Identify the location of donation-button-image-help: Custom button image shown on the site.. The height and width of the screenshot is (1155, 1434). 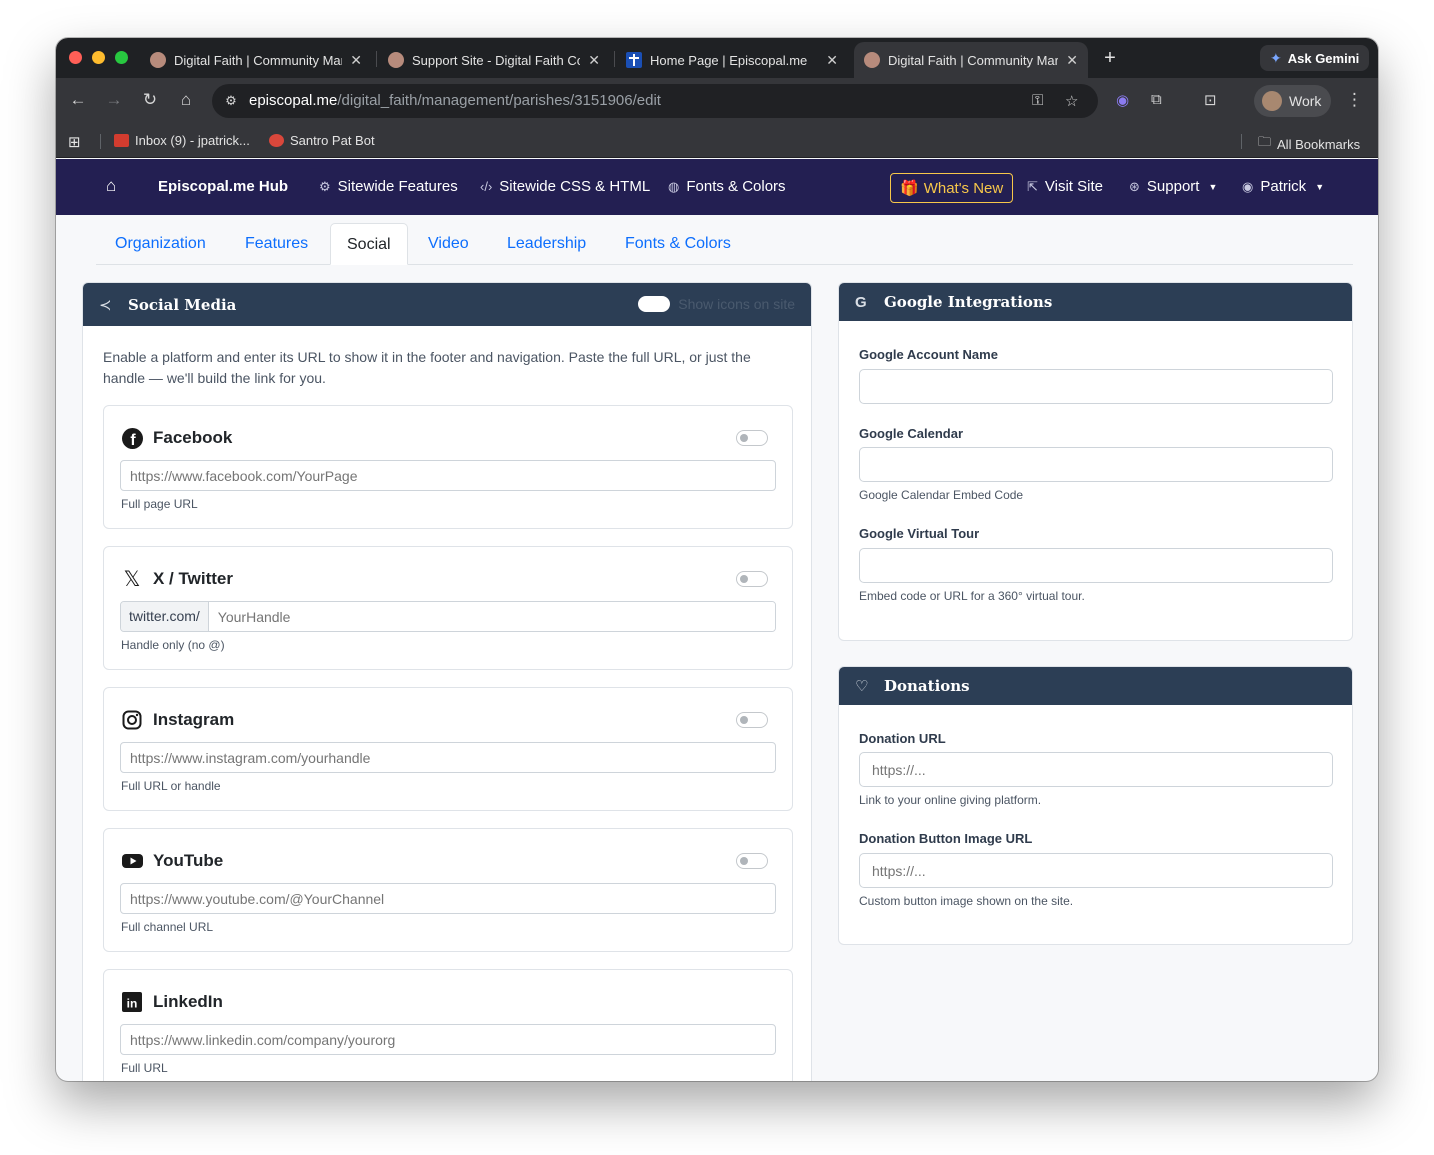
(966, 901).